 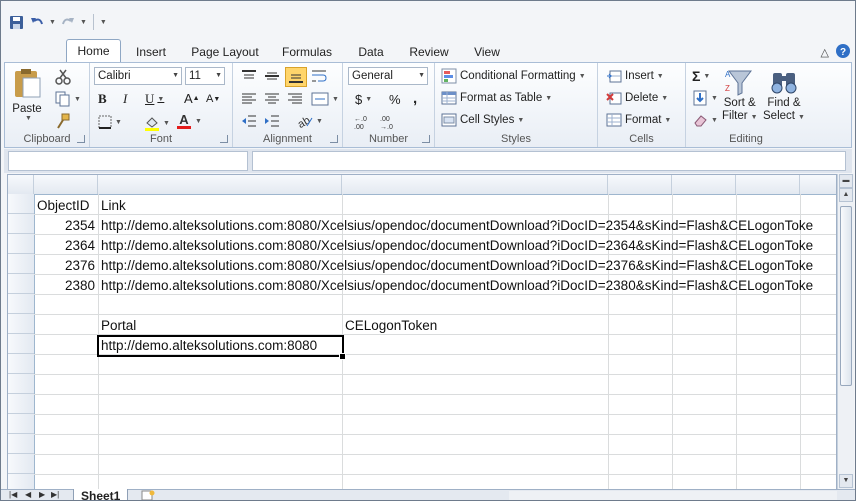 I want to click on top-align-button, so click(x=249, y=76).